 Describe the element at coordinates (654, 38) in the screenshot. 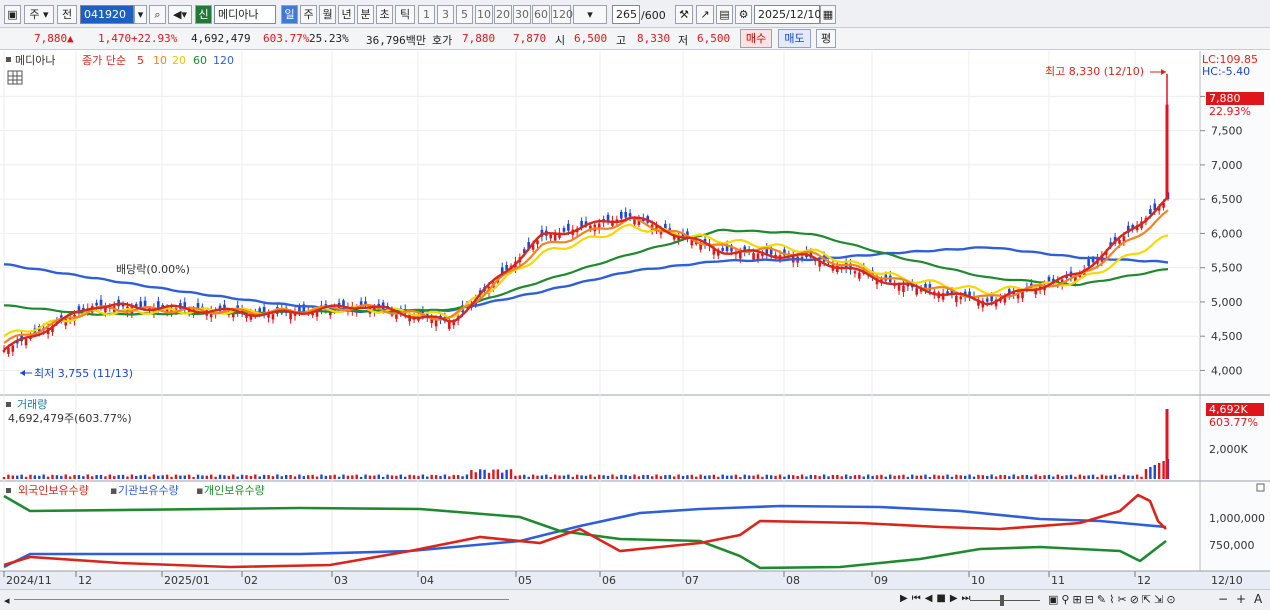

I see `high-price: 8,330` at that location.